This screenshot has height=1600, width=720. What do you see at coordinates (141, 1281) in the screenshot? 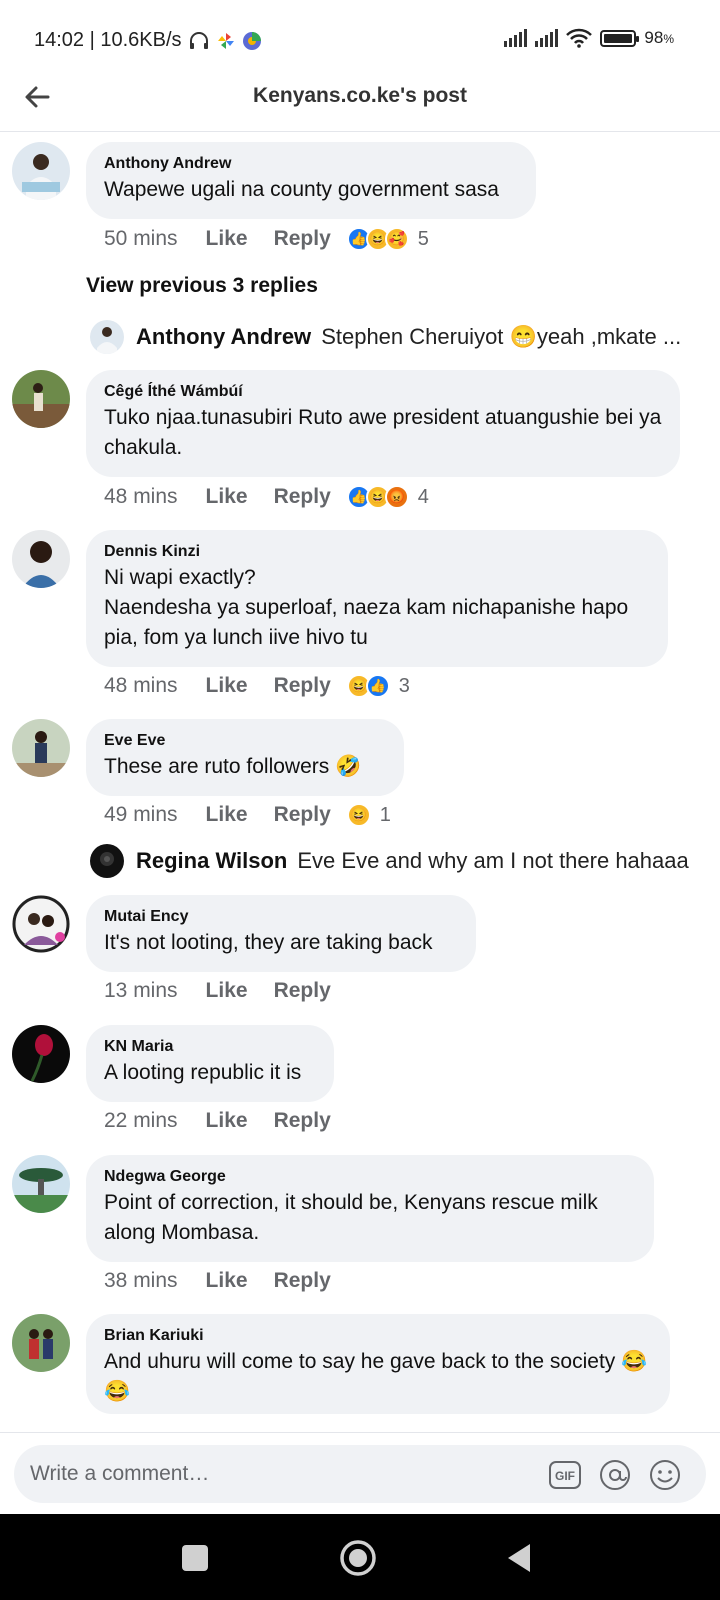
I see `comment-time: 38 mins` at bounding box center [141, 1281].